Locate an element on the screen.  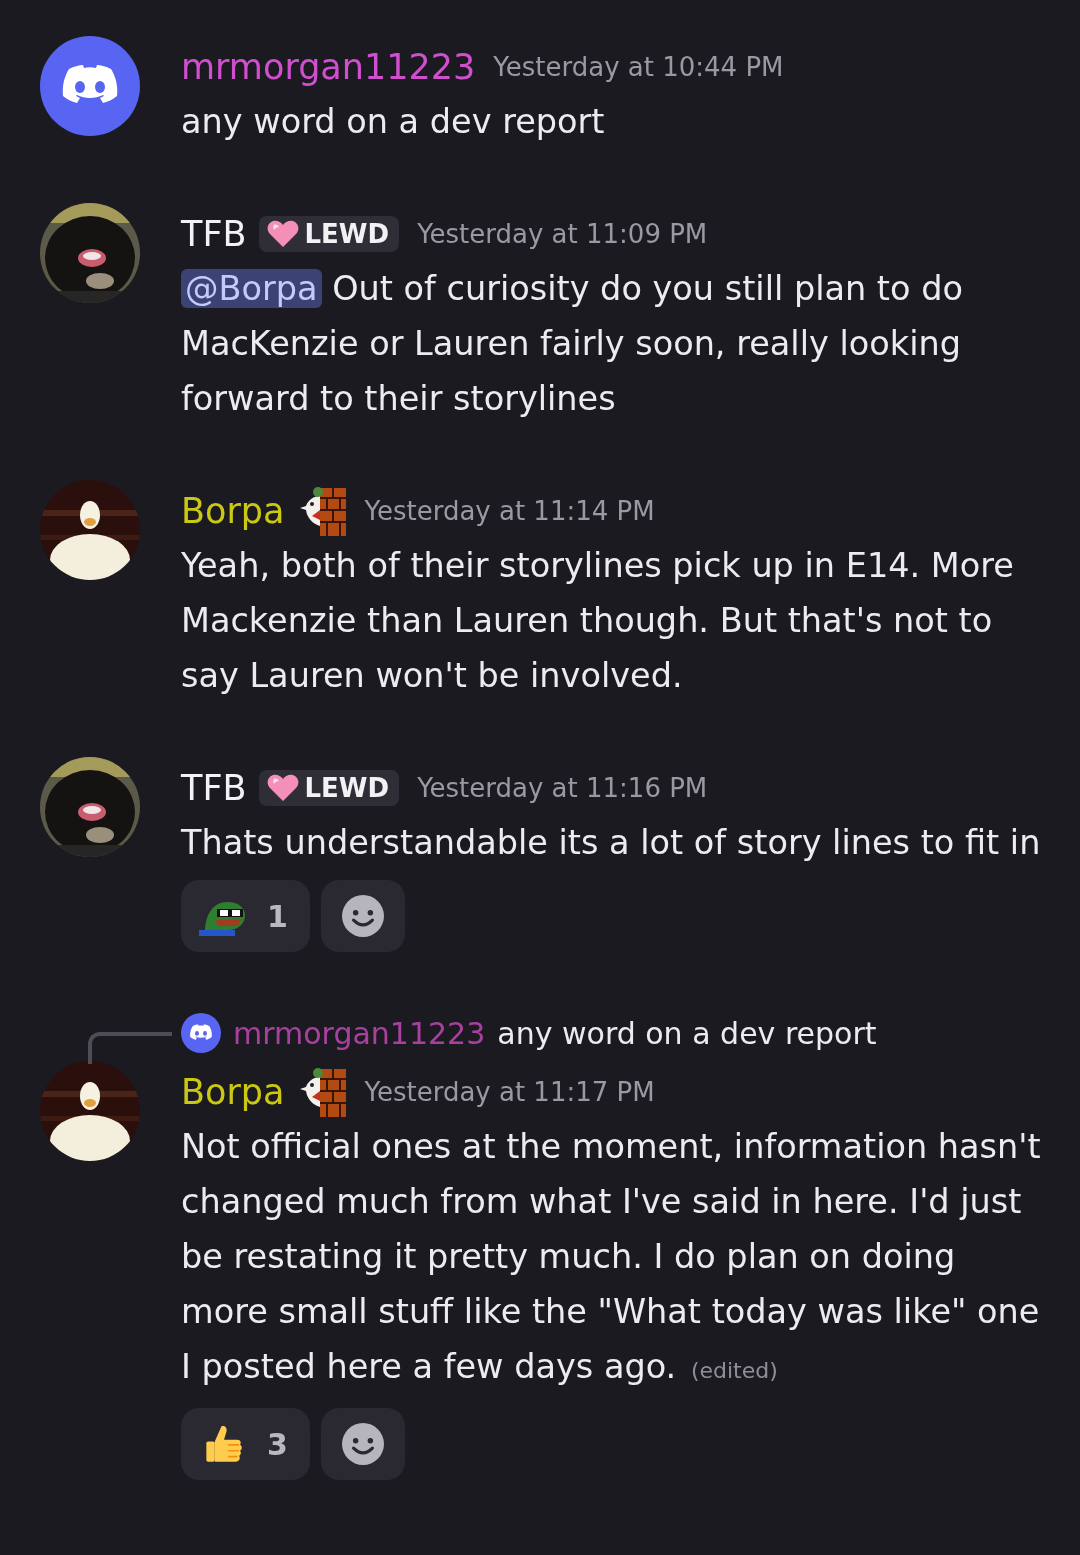
timestamp: Yesterday at 11:09 PM is located at coordinates (562, 234).